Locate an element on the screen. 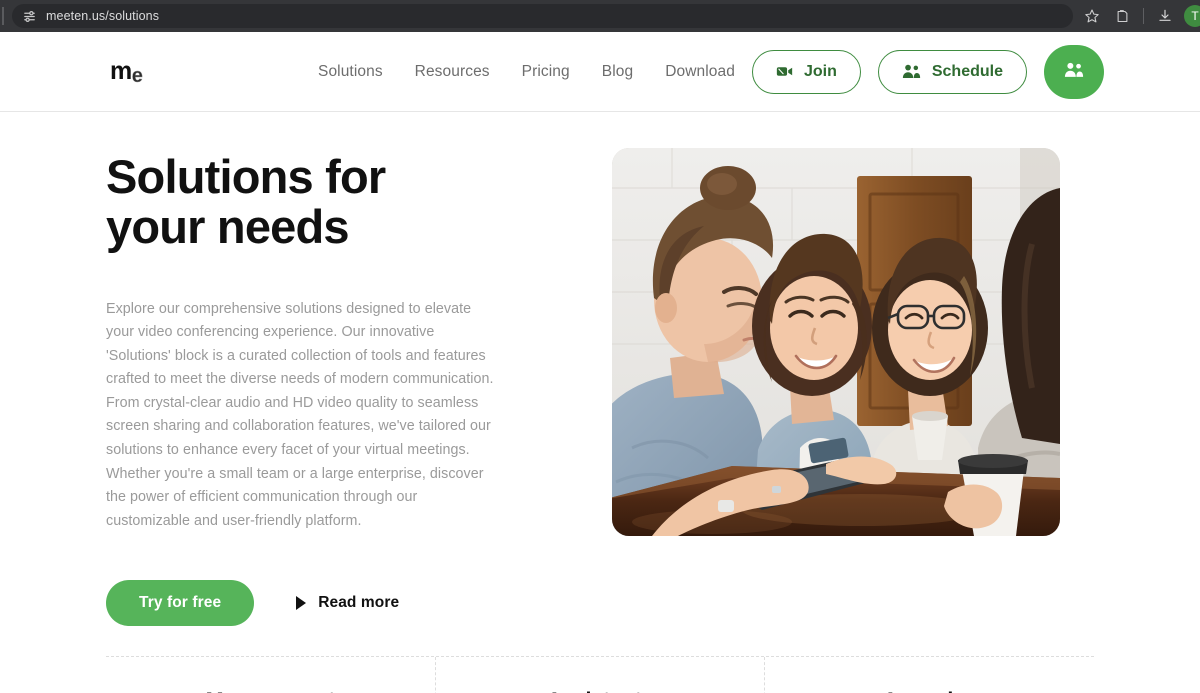  nav-item-solutions: Solutions is located at coordinates (350, 72).